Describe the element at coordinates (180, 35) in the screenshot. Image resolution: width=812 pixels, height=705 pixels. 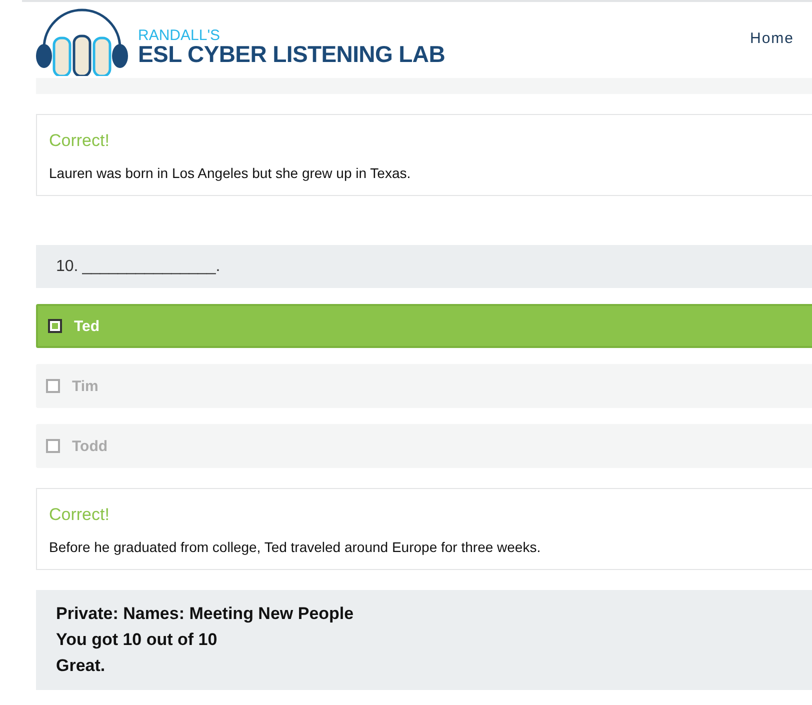
I see `logo-subtitle: RANDALL'S` at that location.